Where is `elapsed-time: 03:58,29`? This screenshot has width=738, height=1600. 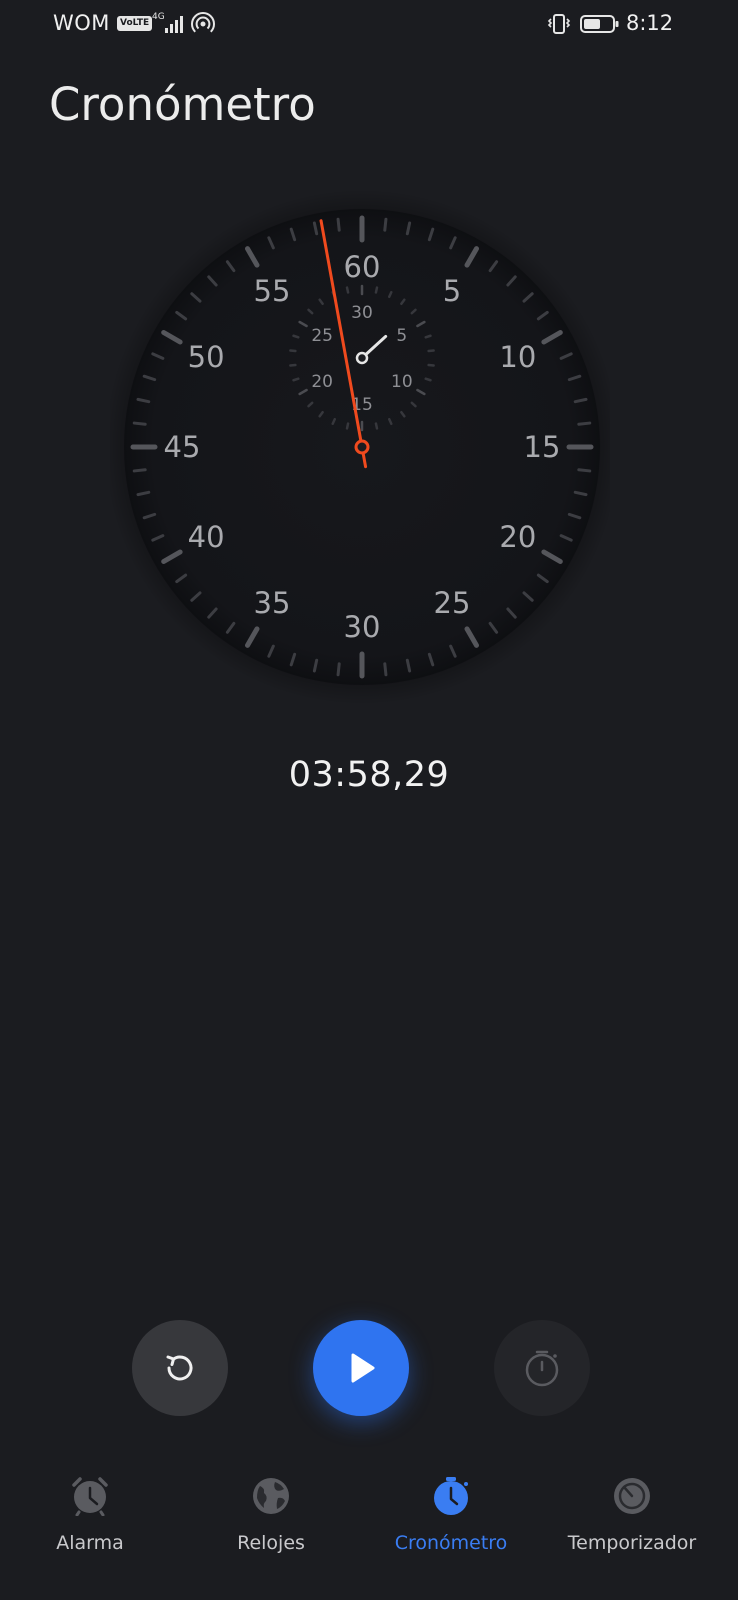 elapsed-time: 03:58,29 is located at coordinates (369, 775).